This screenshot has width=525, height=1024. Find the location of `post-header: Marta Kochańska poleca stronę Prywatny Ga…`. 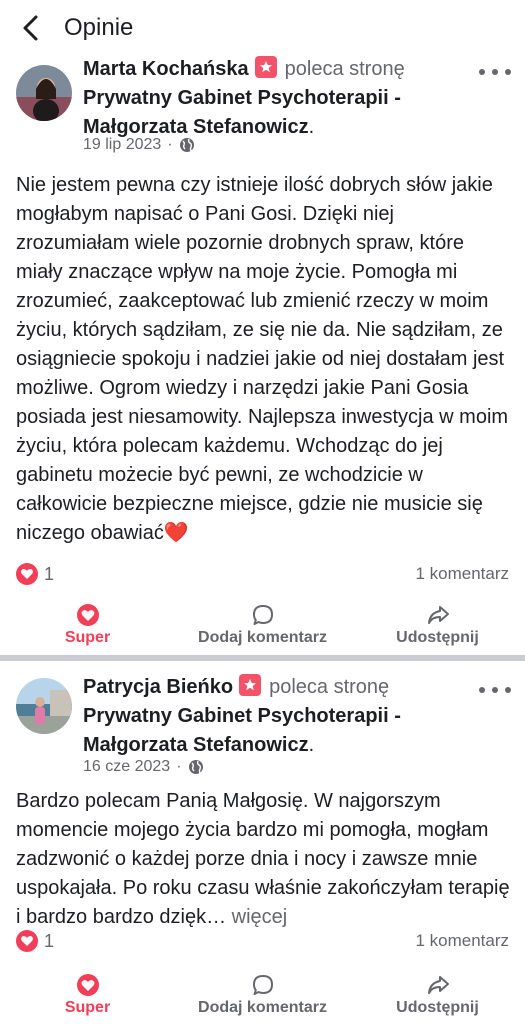

post-header: Marta Kochańska poleca stronę Prywatny Ga… is located at coordinates (283, 98).